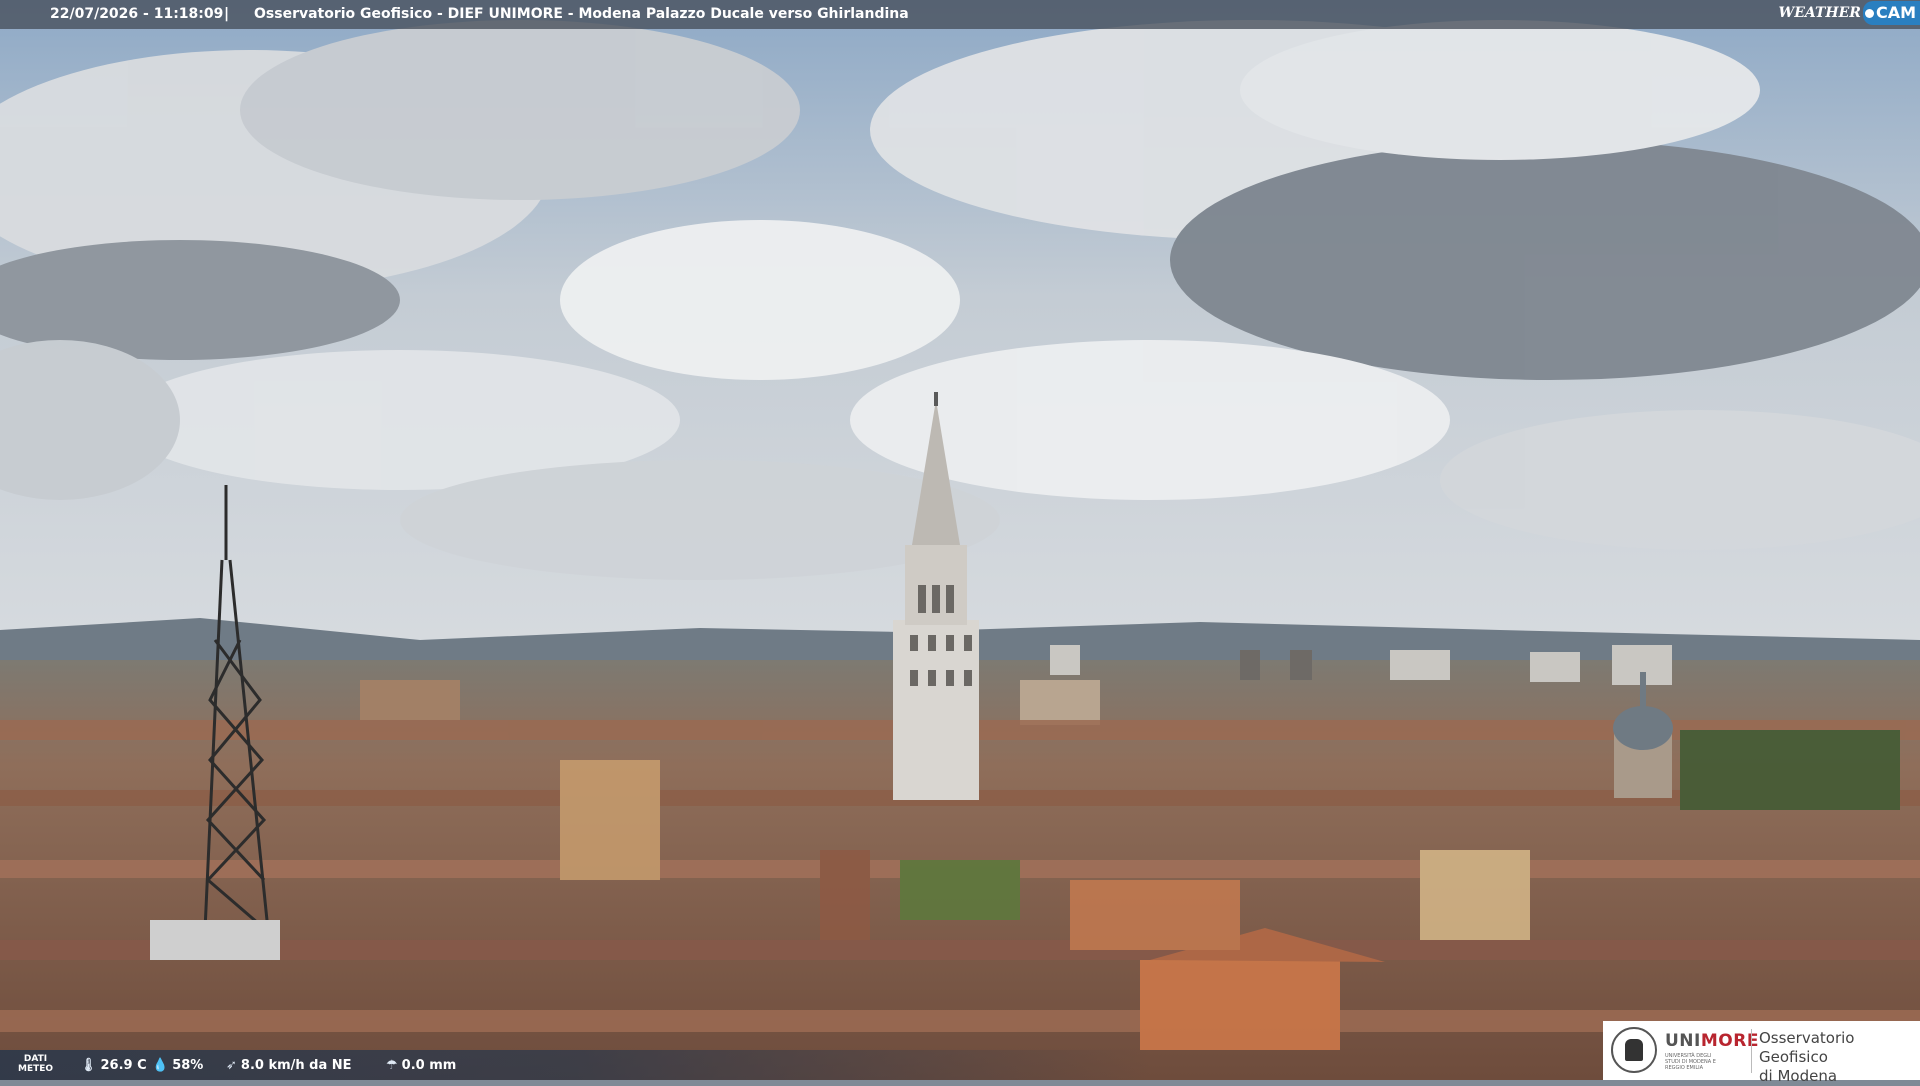 The image size is (1920, 1086). What do you see at coordinates (289, 1065) in the screenshot?
I see `wind-reading: ➶ 8.0 km/h da NE` at bounding box center [289, 1065].